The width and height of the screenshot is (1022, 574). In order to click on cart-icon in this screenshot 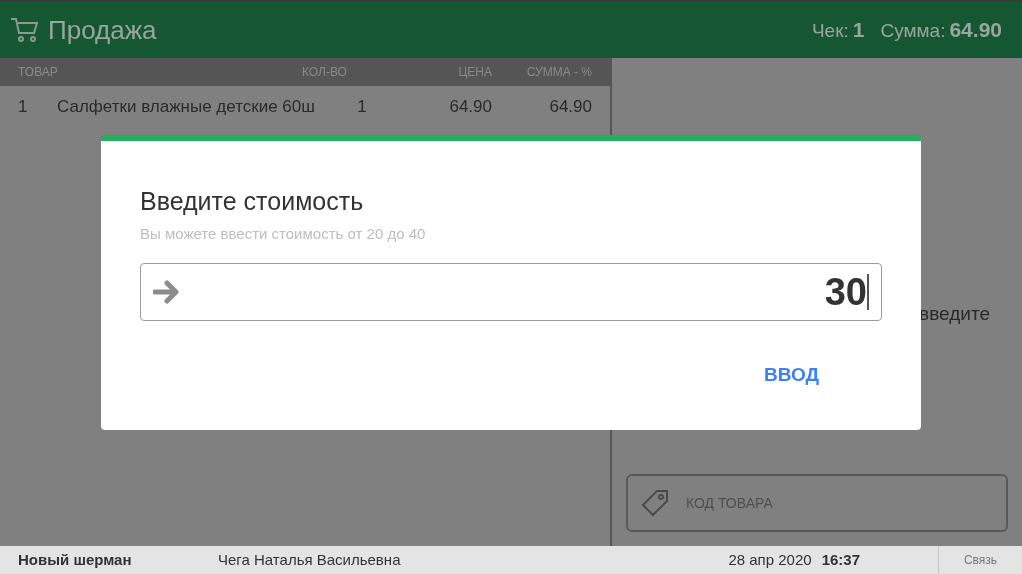, I will do `click(25, 30)`.